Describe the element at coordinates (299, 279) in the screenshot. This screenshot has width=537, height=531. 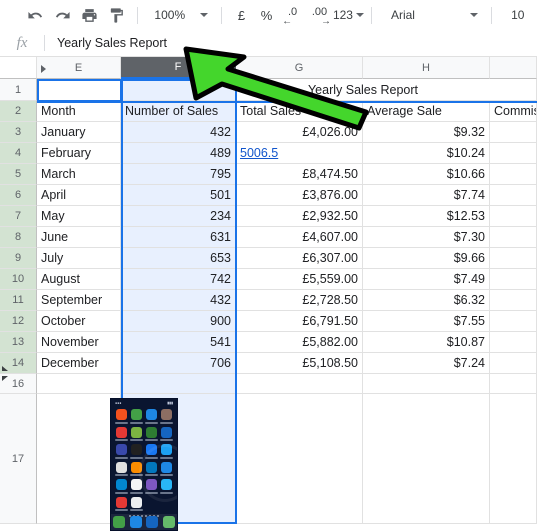
I see `cell-G10: £5,559.00` at that location.